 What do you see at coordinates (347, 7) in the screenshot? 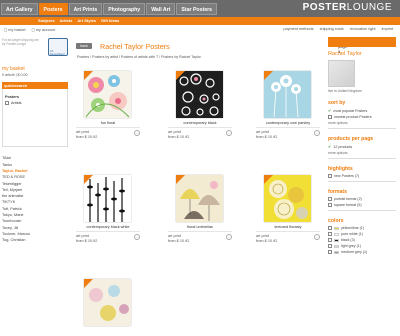
I see `posterlounge-logo: POSTERLOUNGE` at bounding box center [347, 7].